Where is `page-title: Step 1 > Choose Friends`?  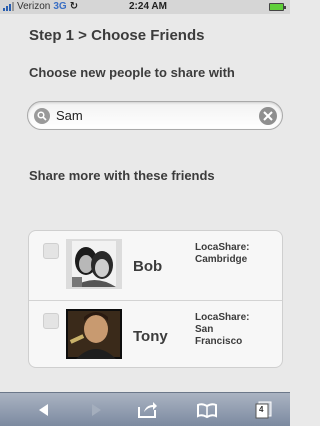 page-title: Step 1 > Choose Friends is located at coordinates (117, 35).